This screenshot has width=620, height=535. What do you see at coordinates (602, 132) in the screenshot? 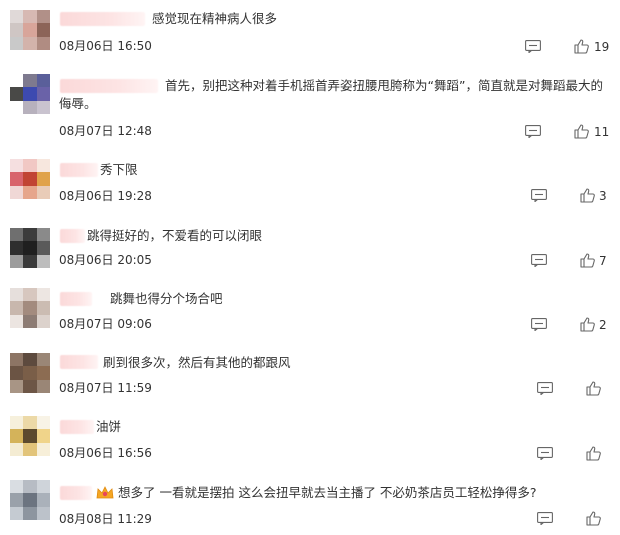
I see `like-count: 11` at bounding box center [602, 132].